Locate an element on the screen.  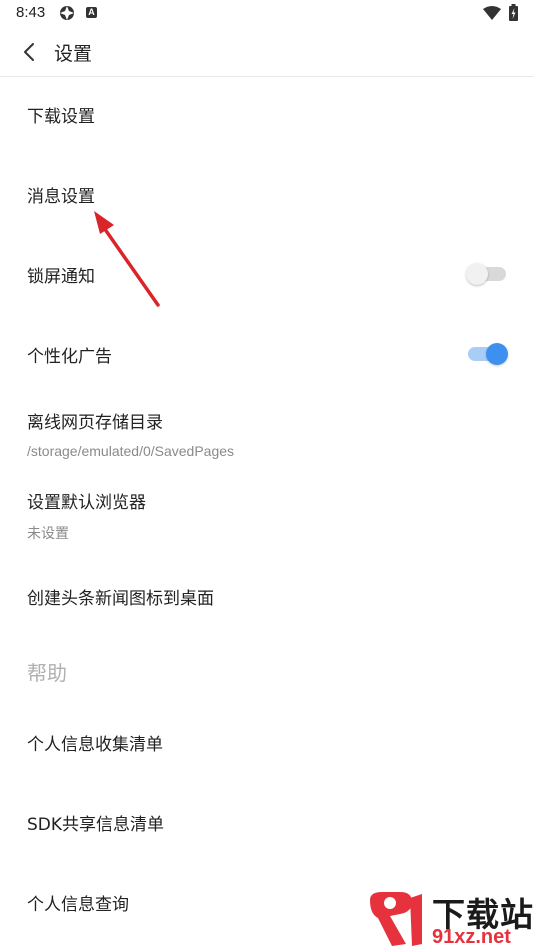
app-notification-icon is located at coordinates (67, 13).